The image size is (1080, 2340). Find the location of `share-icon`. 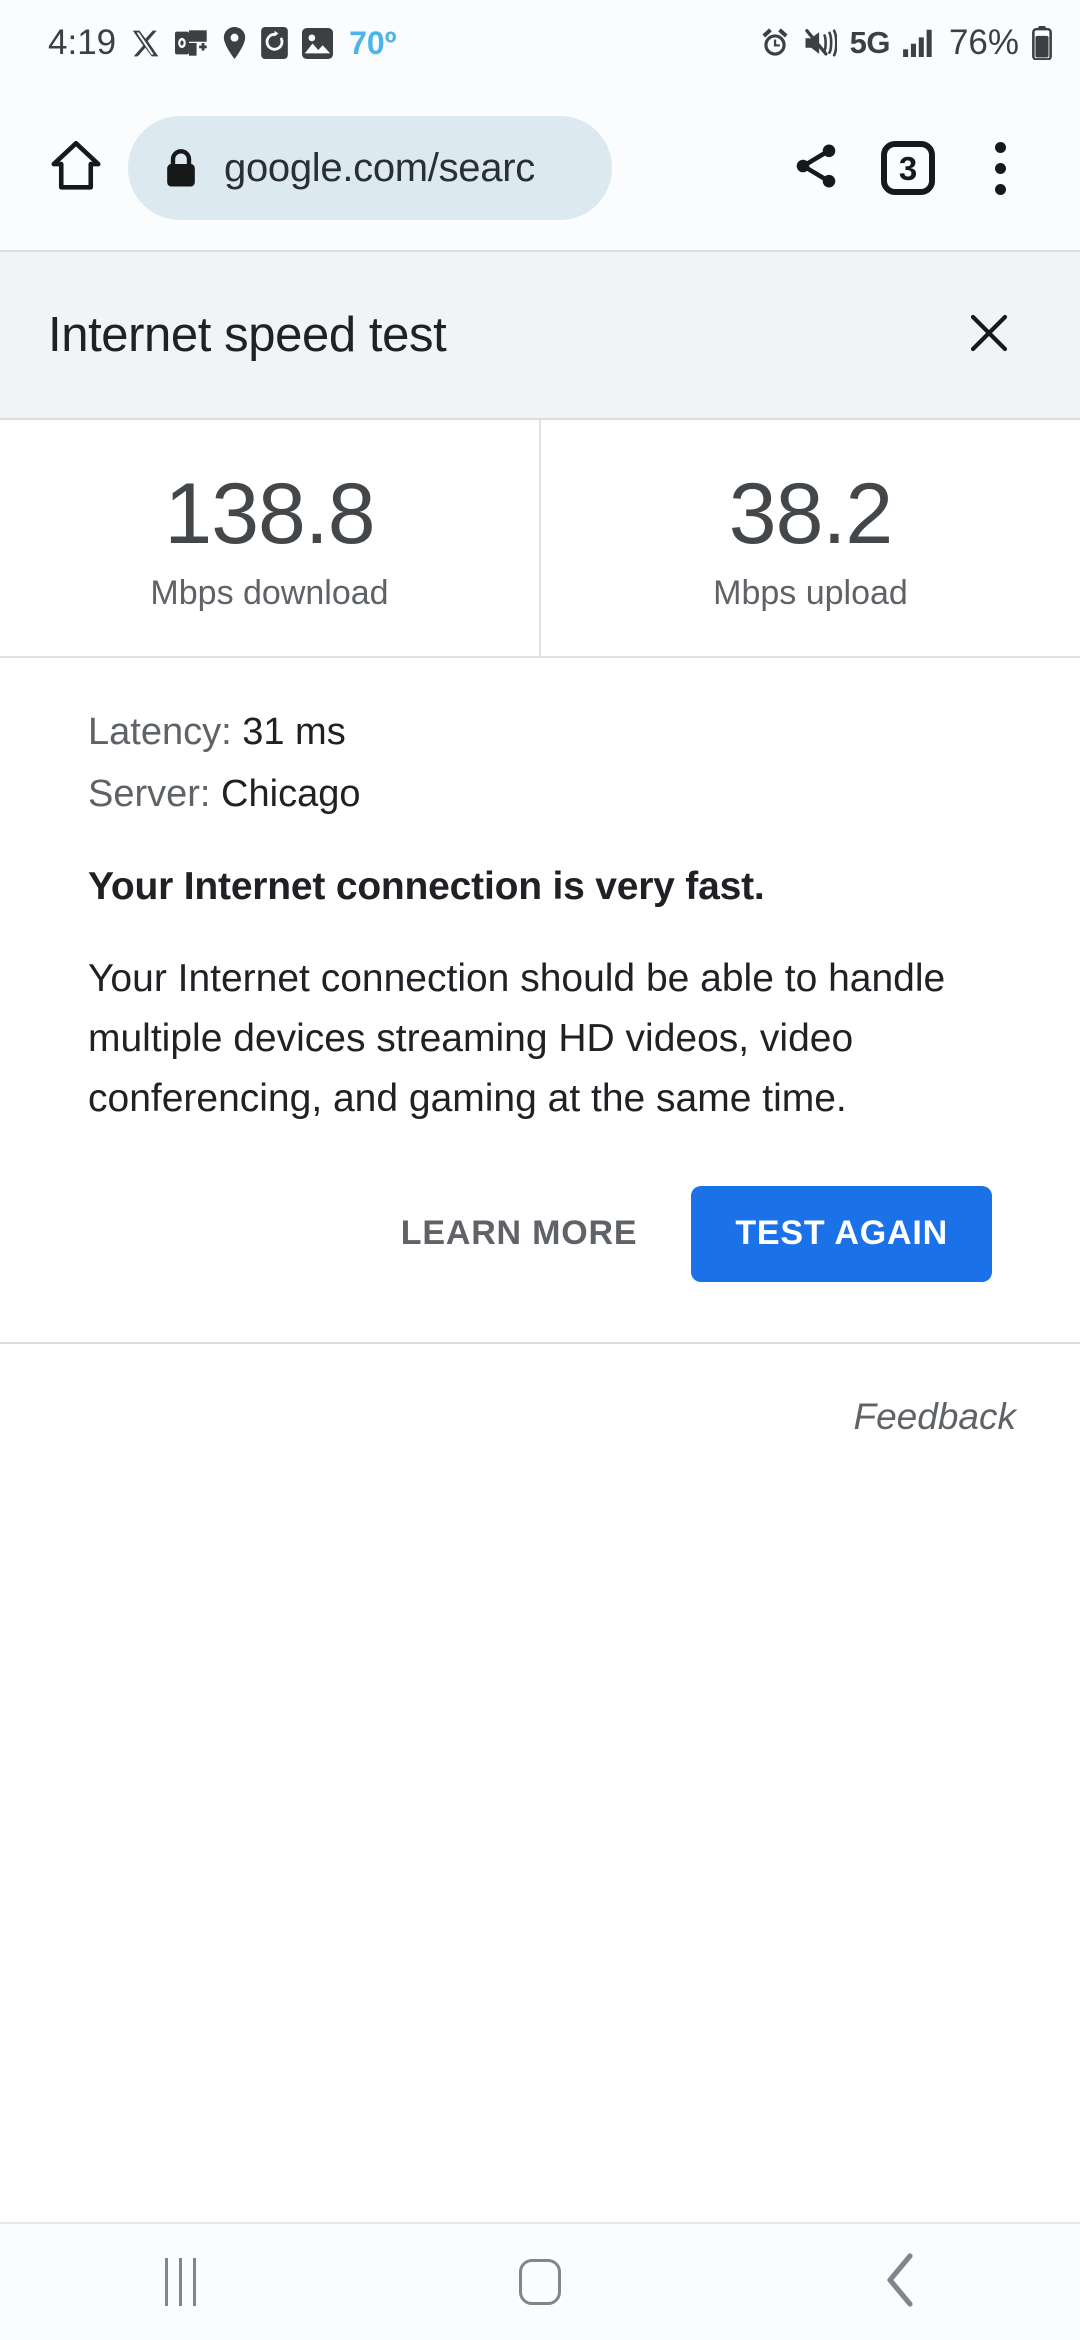

share-icon is located at coordinates (816, 168).